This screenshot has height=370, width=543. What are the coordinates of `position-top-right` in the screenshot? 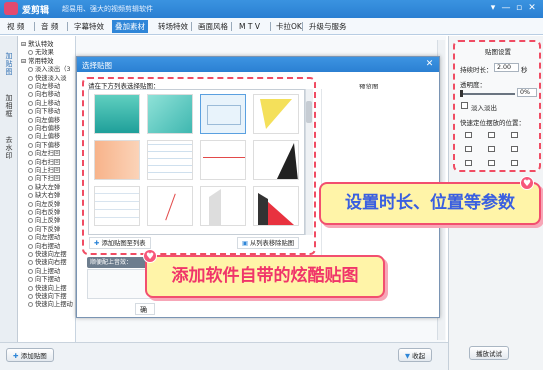 It's located at (514, 135).